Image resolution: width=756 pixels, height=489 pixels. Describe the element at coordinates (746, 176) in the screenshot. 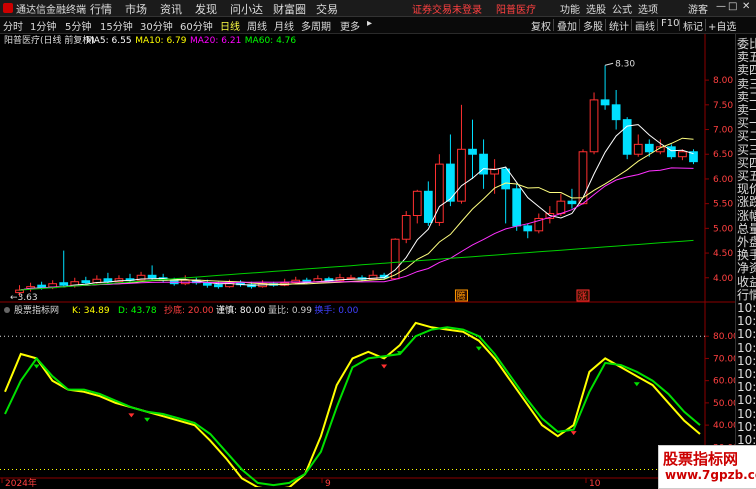

I see `sidebar-item: 买五` at that location.